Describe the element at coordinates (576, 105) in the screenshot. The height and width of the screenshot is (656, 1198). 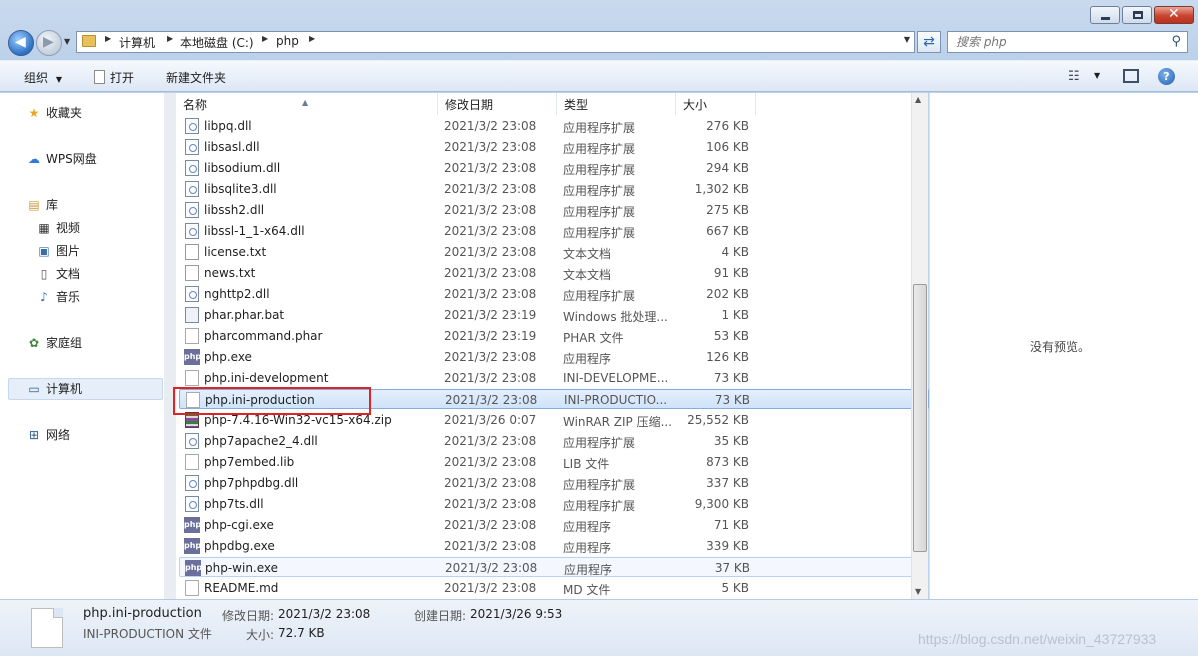
I see `column-header-label: 类型` at that location.